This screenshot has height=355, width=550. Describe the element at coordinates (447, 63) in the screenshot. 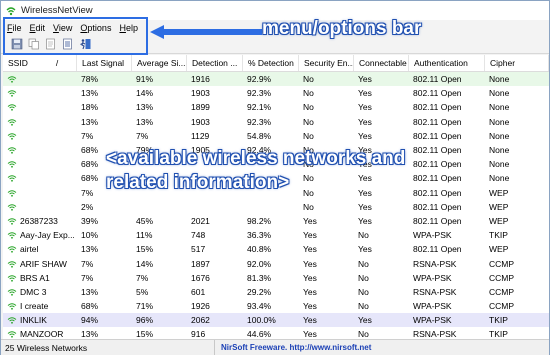

I see `column-header-authentication: Authentication` at that location.